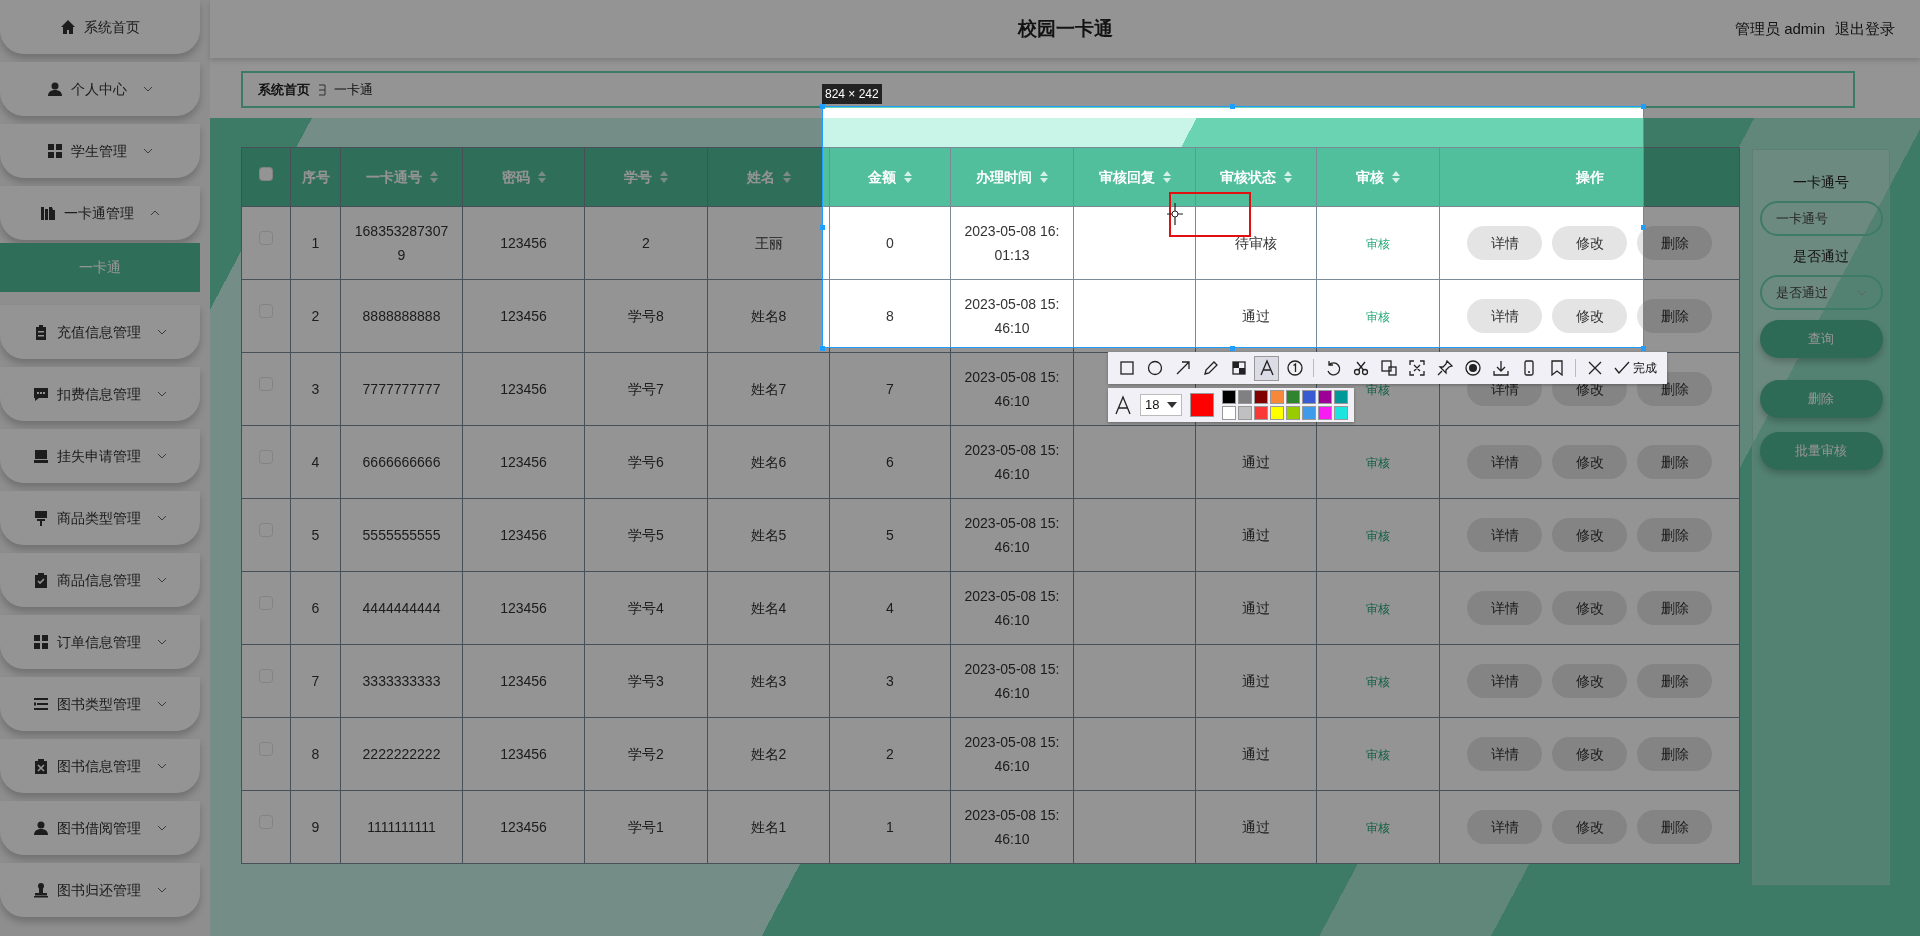 Image resolution: width=1920 pixels, height=936 pixels. Describe the element at coordinates (315, 608) in the screenshot. I see `table-cell-text: 6` at that location.